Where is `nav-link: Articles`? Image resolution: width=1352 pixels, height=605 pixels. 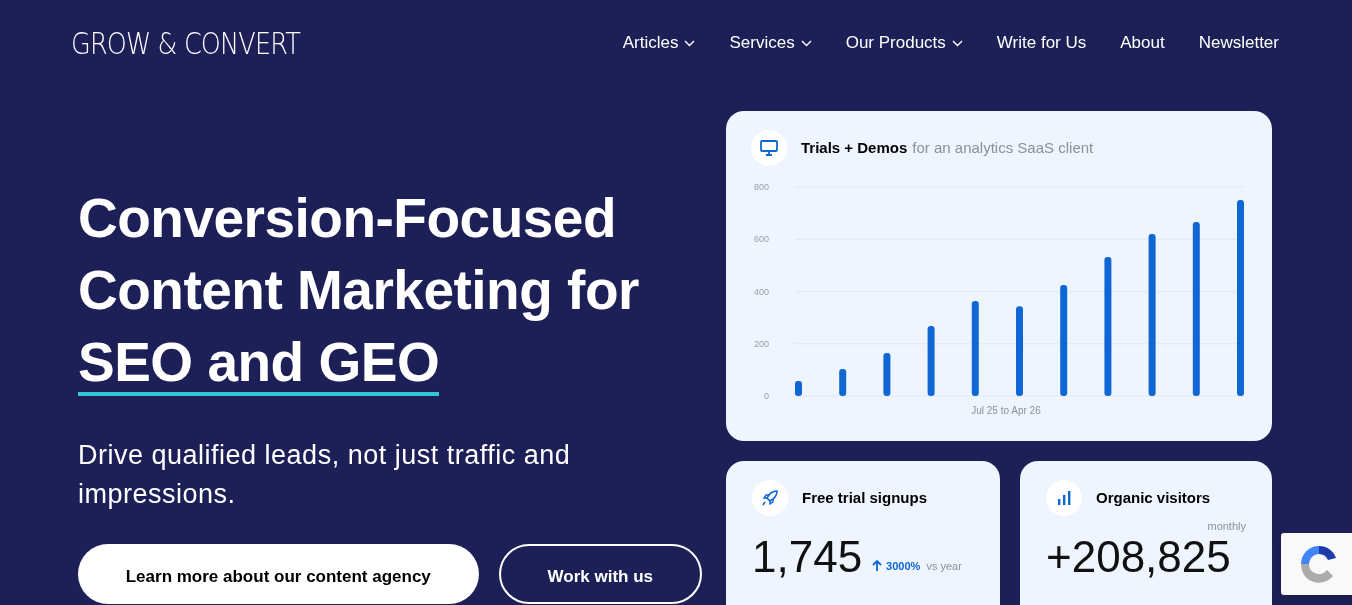 nav-link: Articles is located at coordinates (659, 43).